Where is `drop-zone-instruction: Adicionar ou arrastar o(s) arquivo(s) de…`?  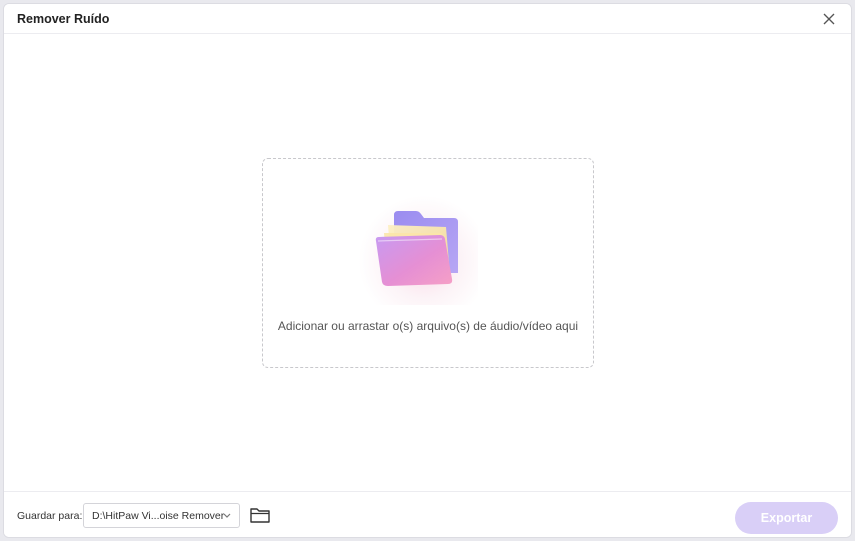
drop-zone-instruction: Adicionar ou arrastar o(s) arquivo(s) de… is located at coordinates (428, 326).